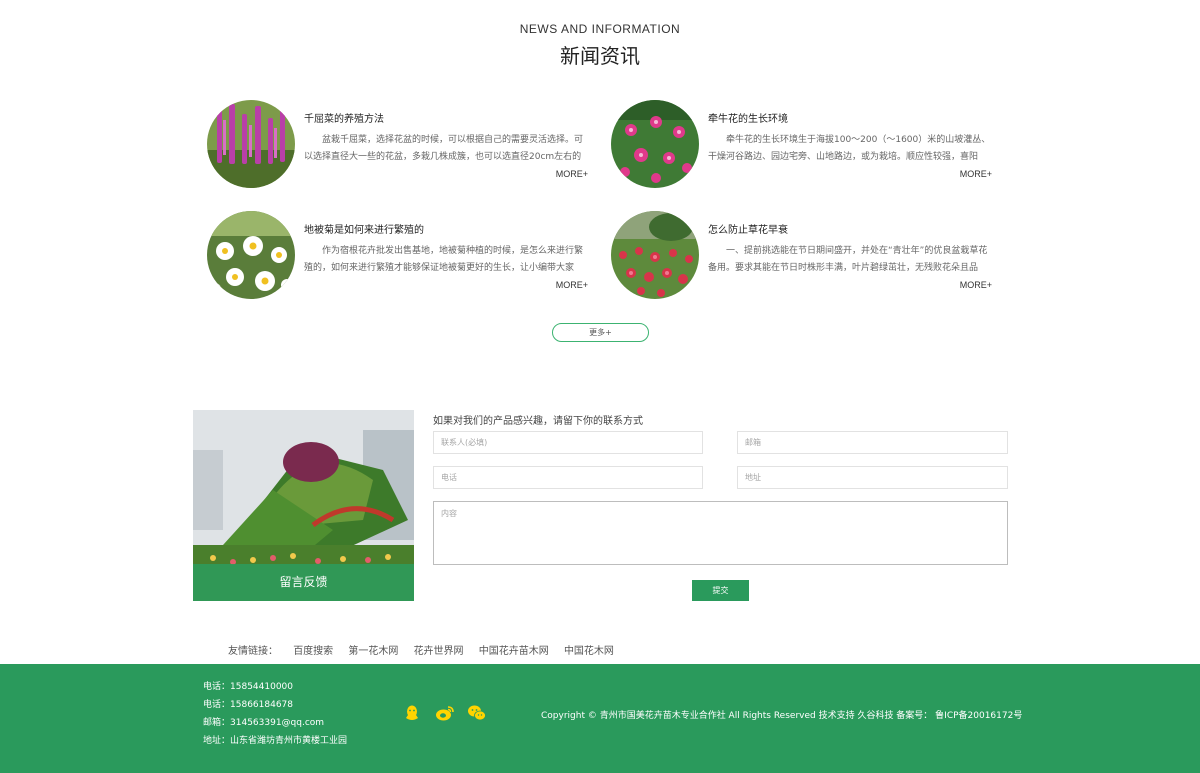 Image resolution: width=1200 pixels, height=773 pixels. I want to click on feedback-prompt: 如果对我们的产品感兴趣，请留下你的联系方式, so click(538, 421).